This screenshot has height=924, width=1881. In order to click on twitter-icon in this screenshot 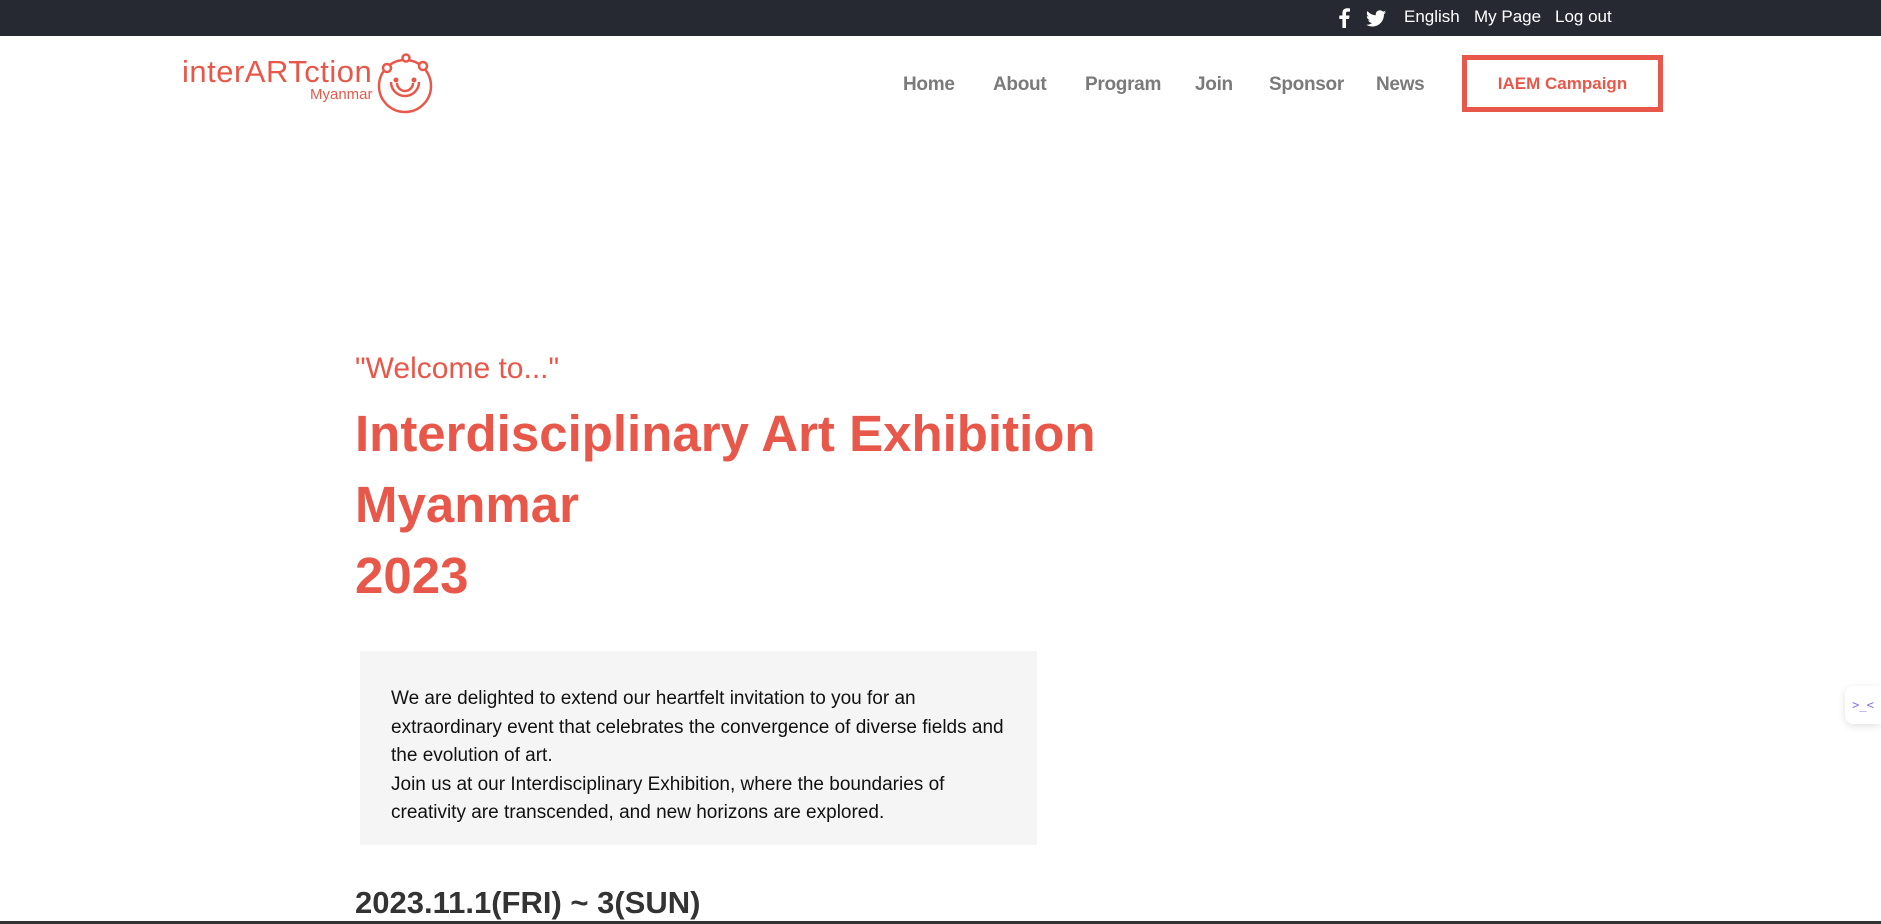, I will do `click(1376, 18)`.